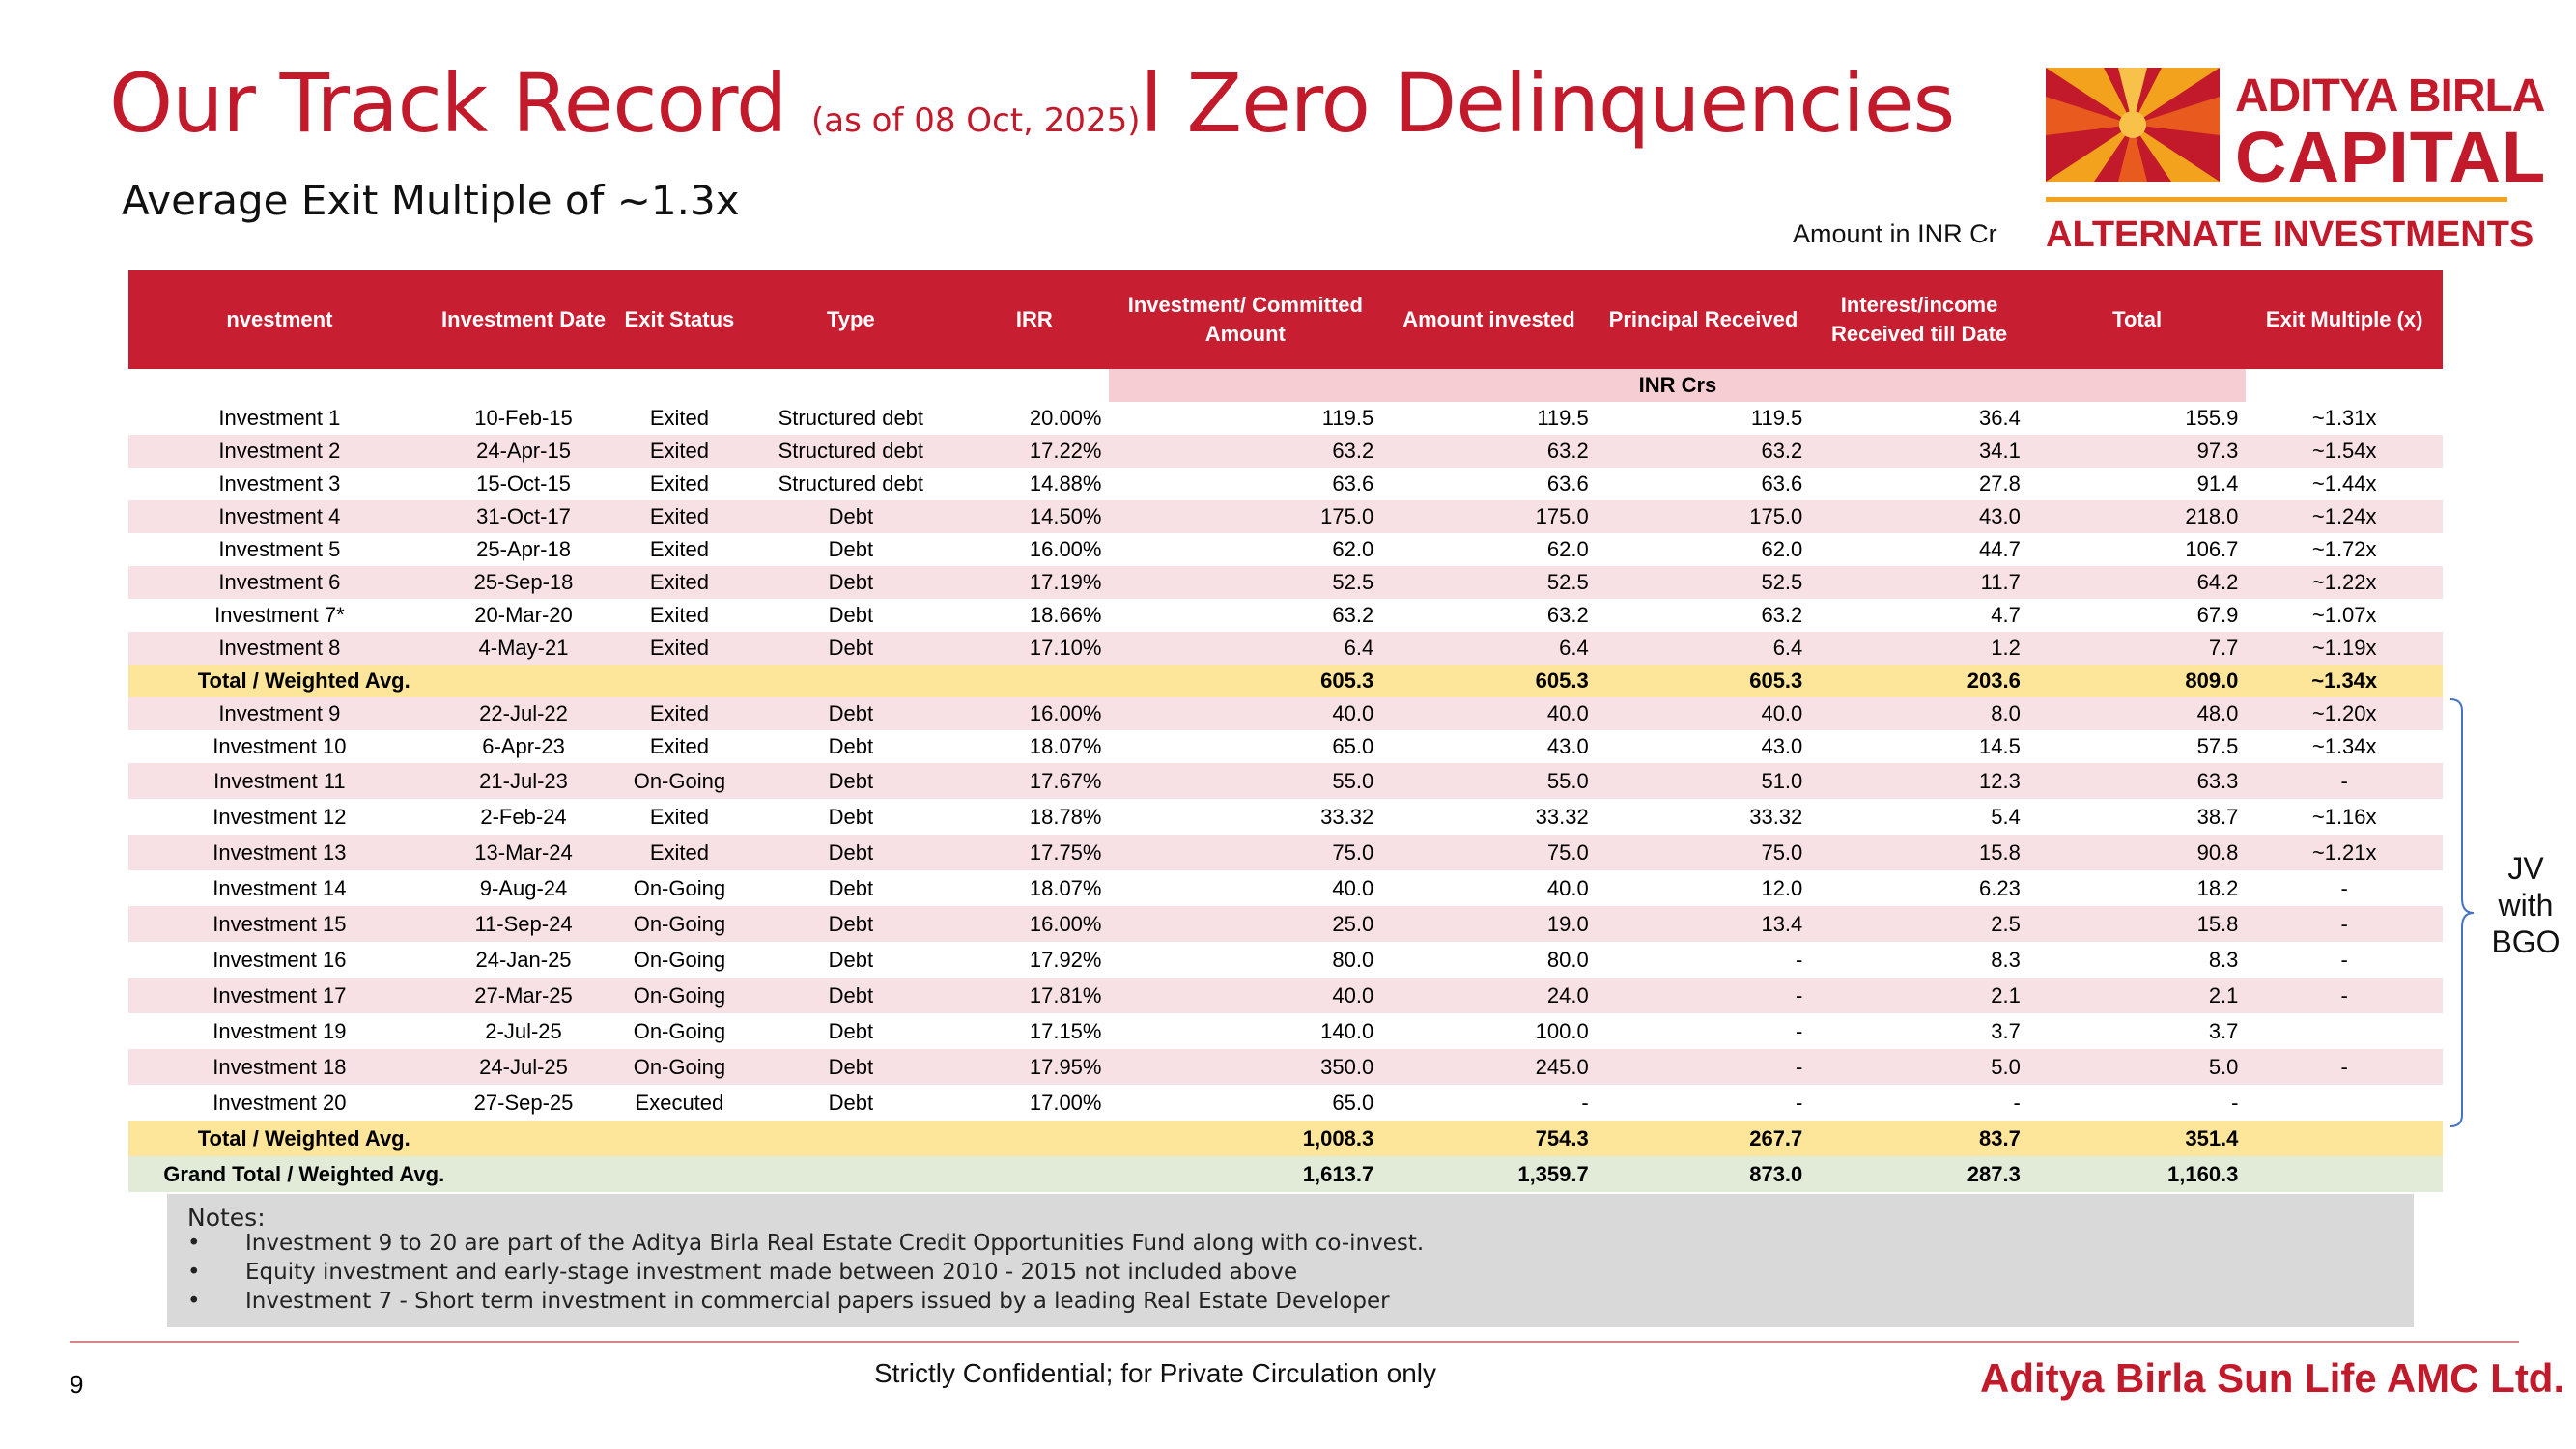 This screenshot has height=1449, width=2576. I want to click on table-cell: 7.7, so click(2137, 648).